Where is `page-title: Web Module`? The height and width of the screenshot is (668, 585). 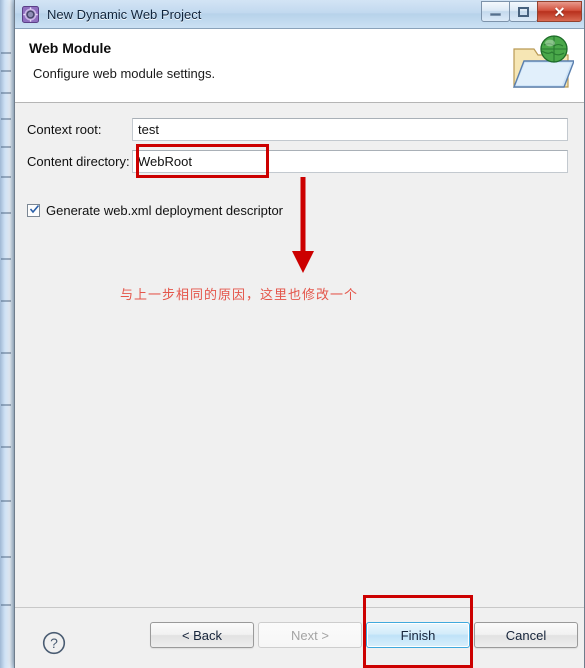
page-title: Web Module is located at coordinates (70, 48).